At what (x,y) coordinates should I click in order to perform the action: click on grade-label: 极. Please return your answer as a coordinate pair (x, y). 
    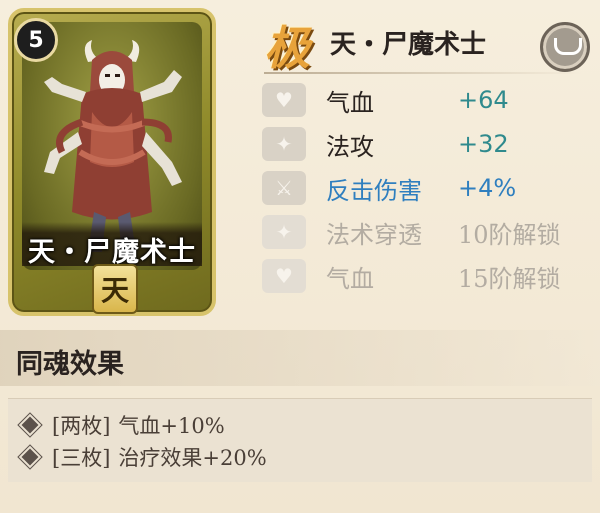
    Looking at the image, I should click on (287, 48).